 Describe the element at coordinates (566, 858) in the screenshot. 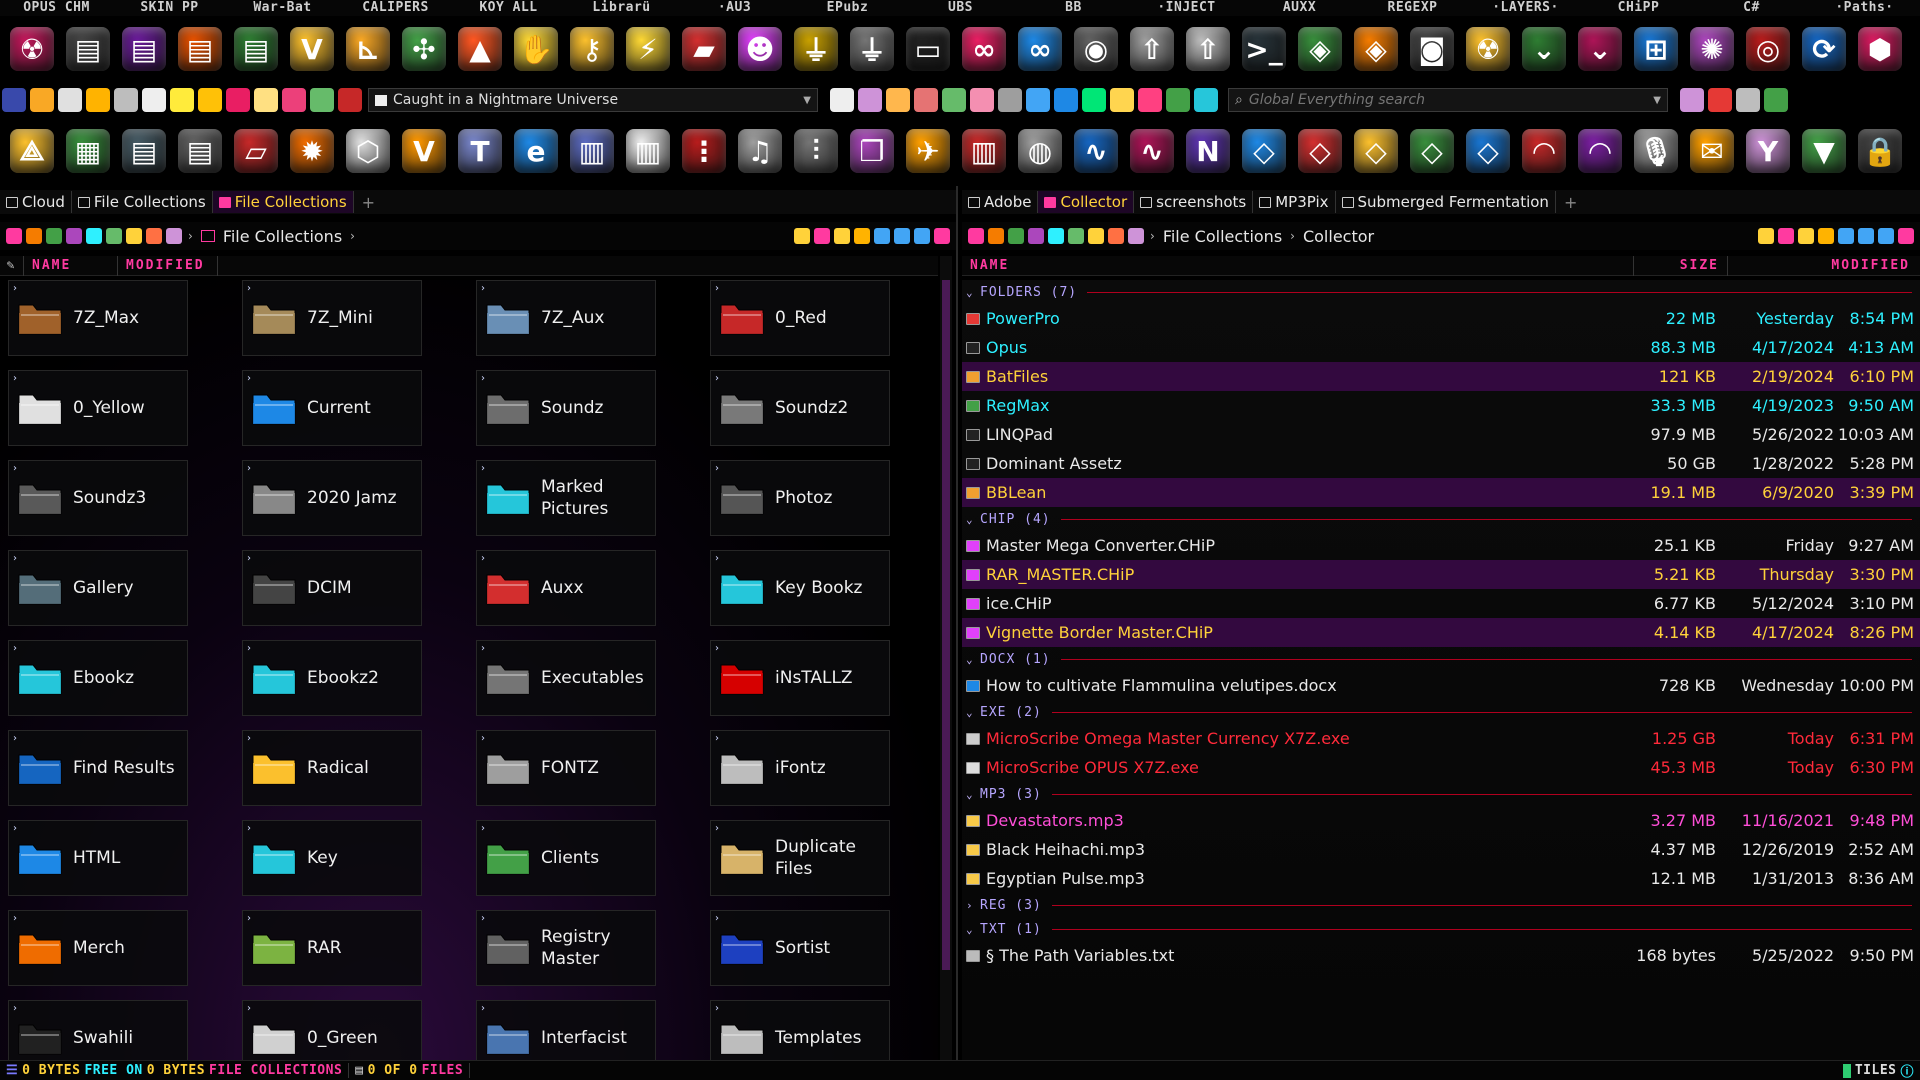

I see `collection-tile: › Clients` at that location.